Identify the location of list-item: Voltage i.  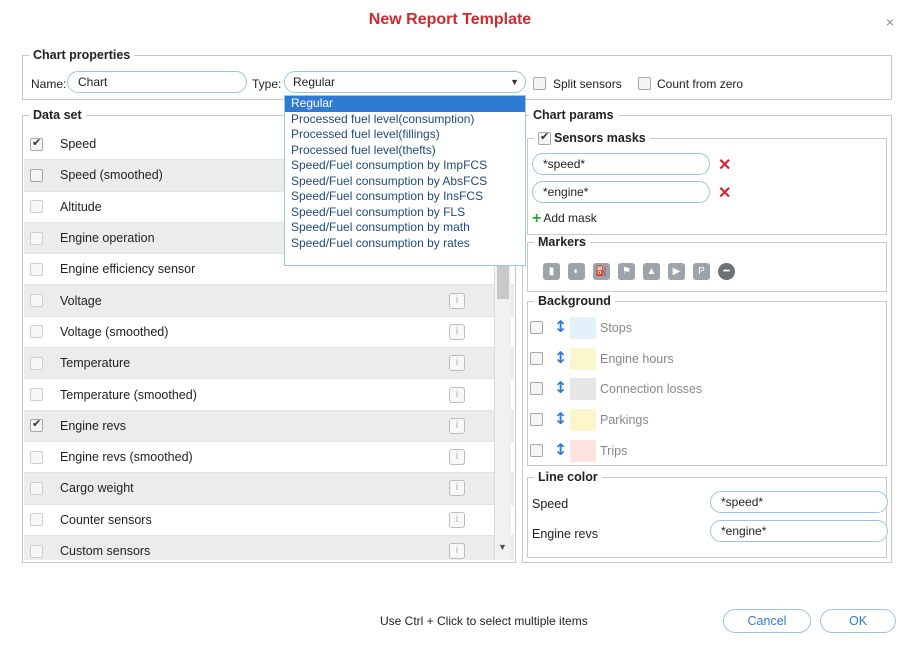
(269, 301).